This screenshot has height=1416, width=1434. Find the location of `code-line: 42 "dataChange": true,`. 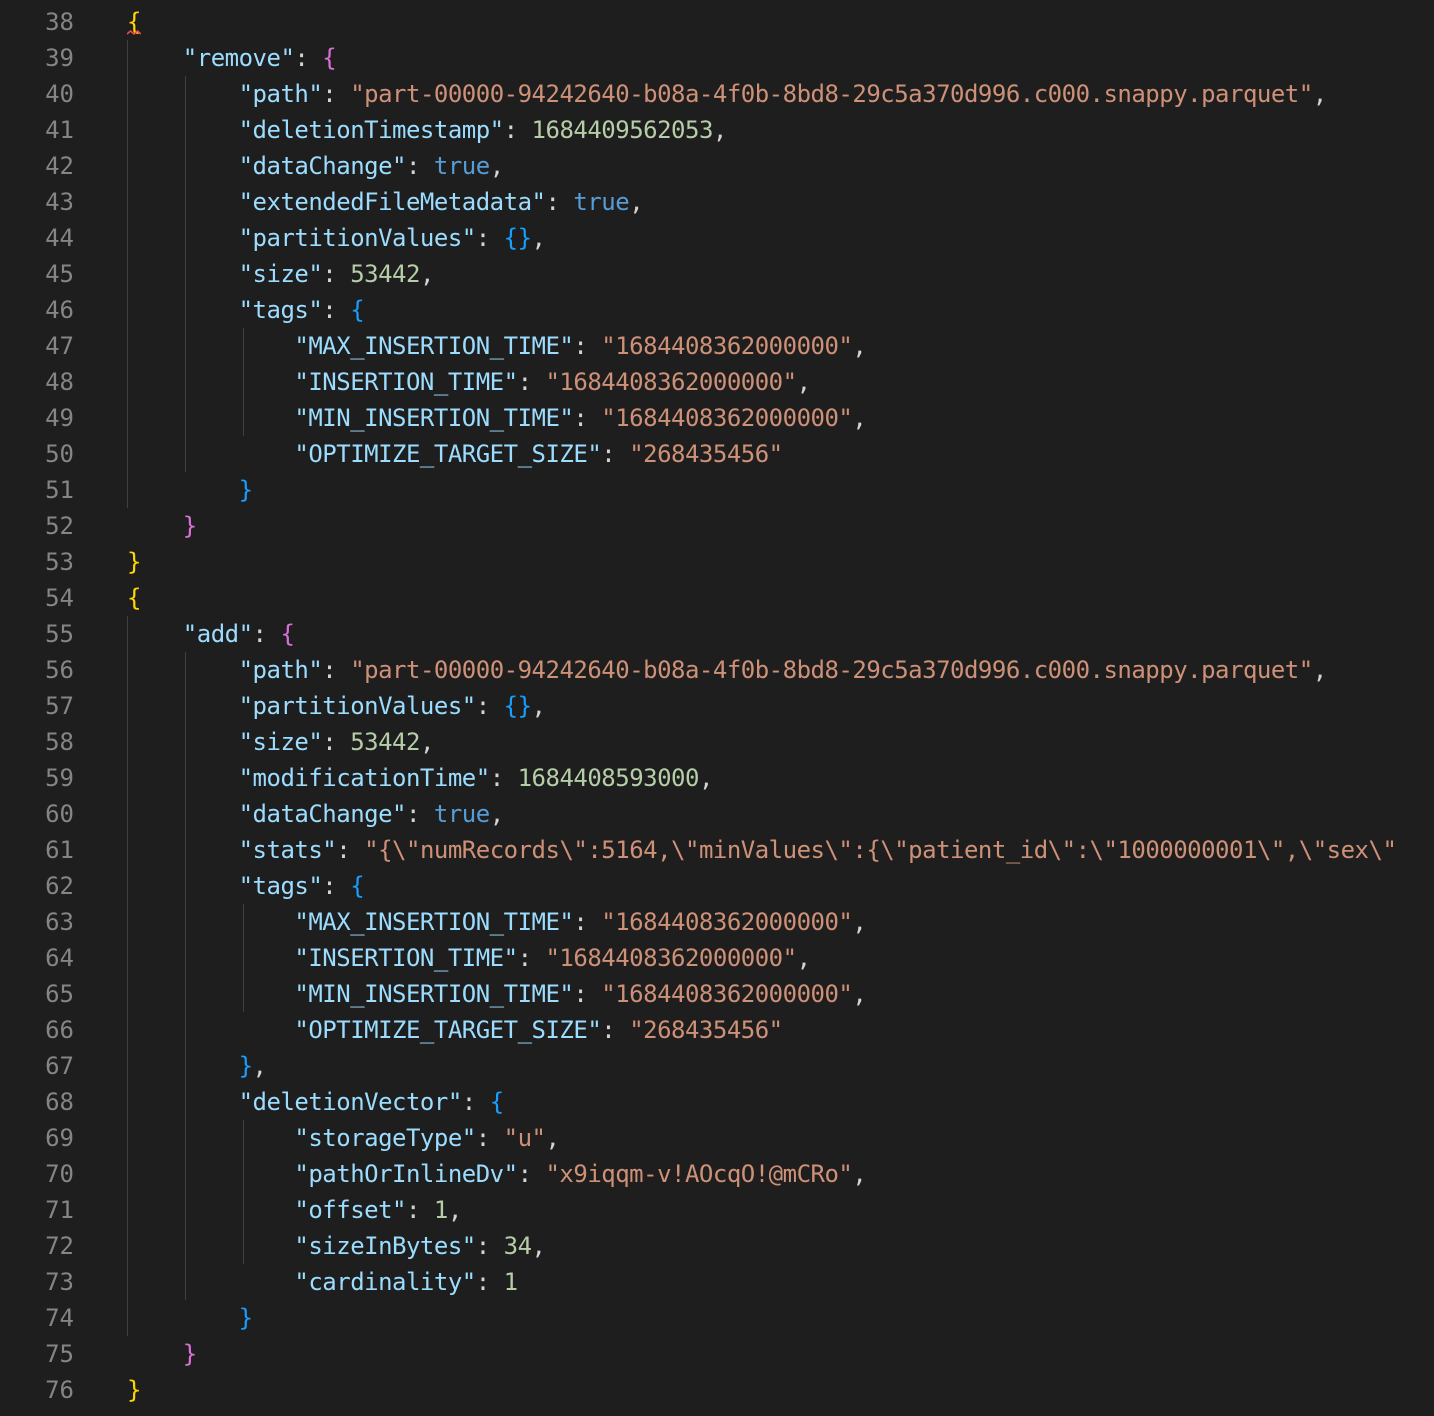

code-line: 42 "dataChange": true, is located at coordinates (717, 166).